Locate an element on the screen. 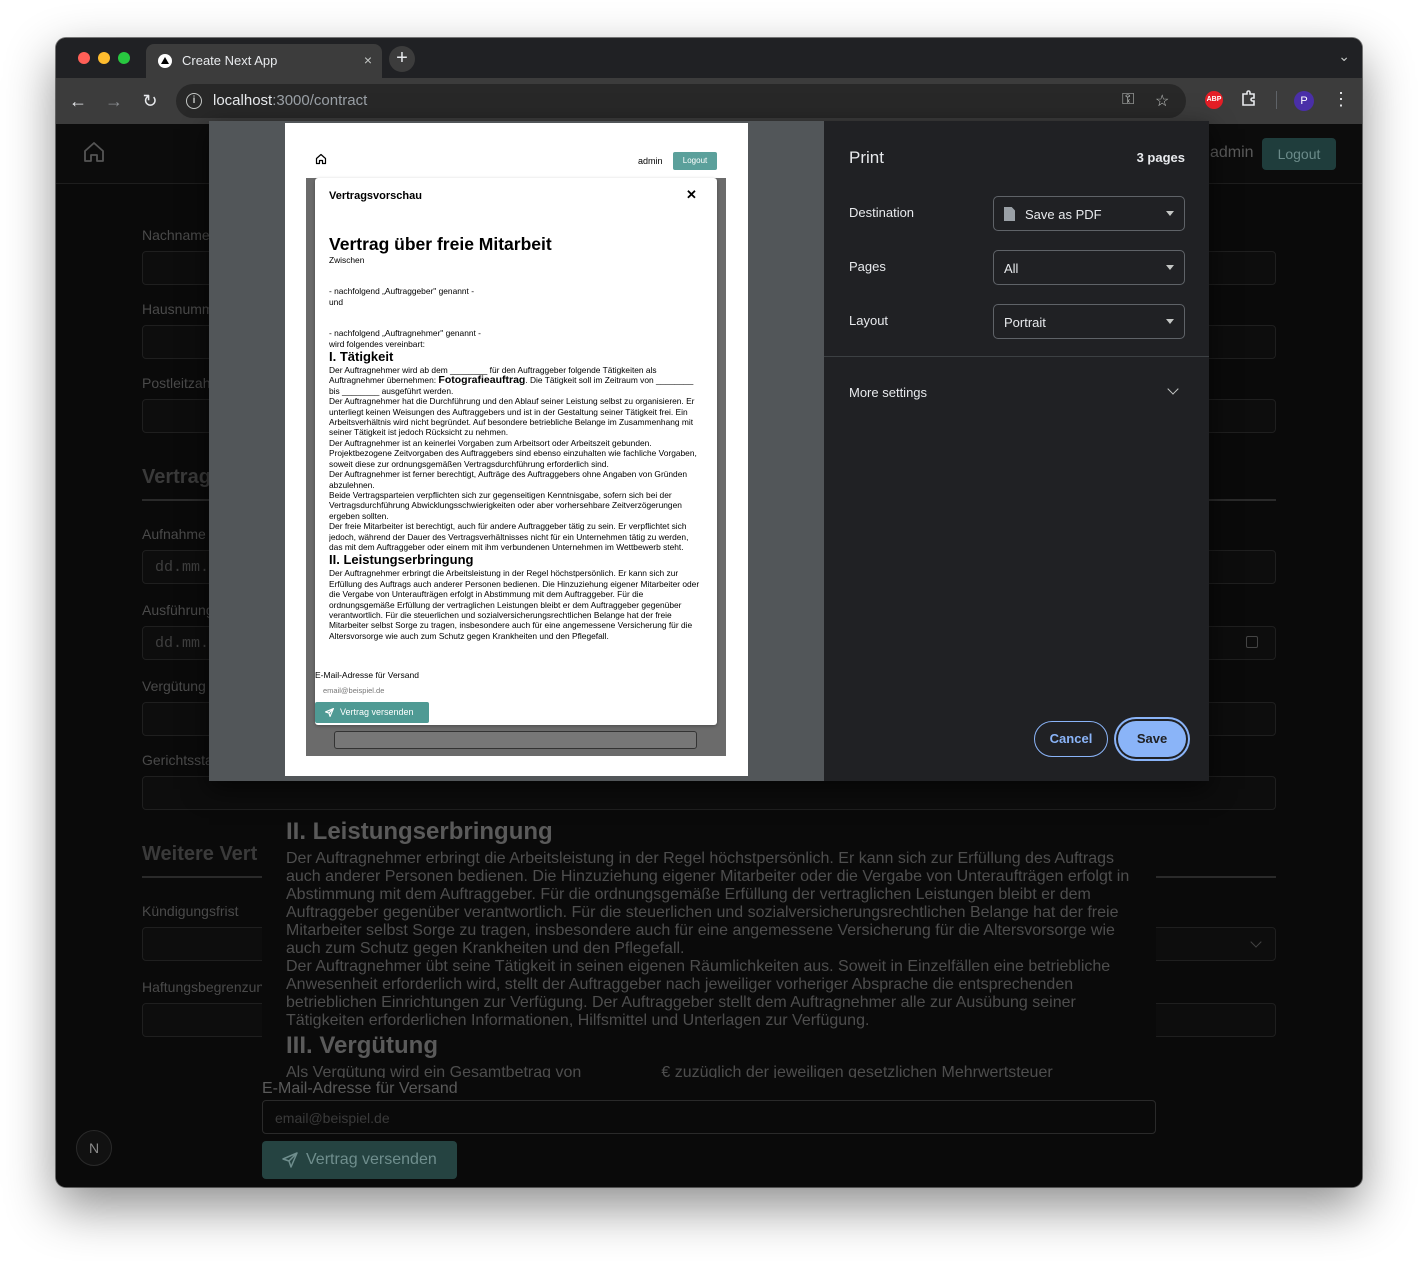  nextjs-dev-badge: N is located at coordinates (94, 1148).